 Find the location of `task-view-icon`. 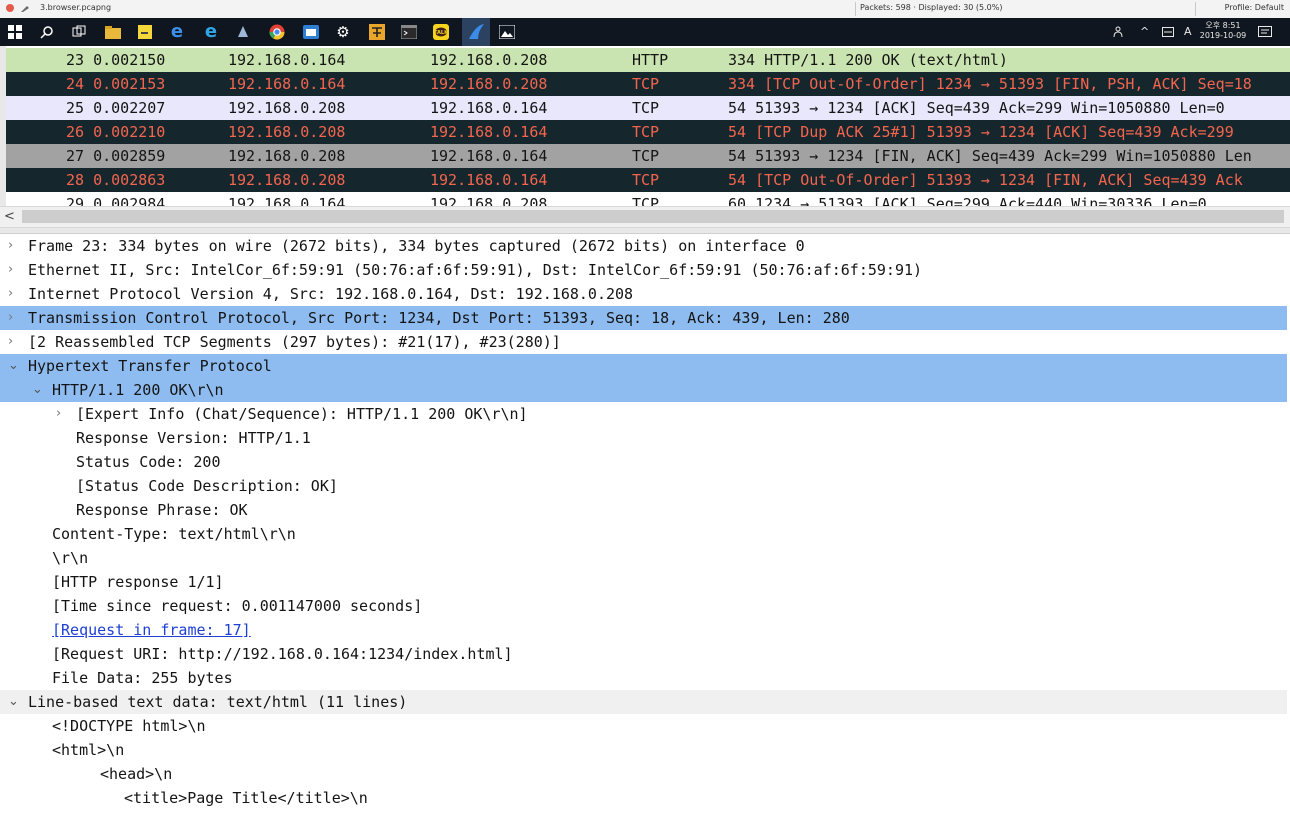

task-view-icon is located at coordinates (79, 32).